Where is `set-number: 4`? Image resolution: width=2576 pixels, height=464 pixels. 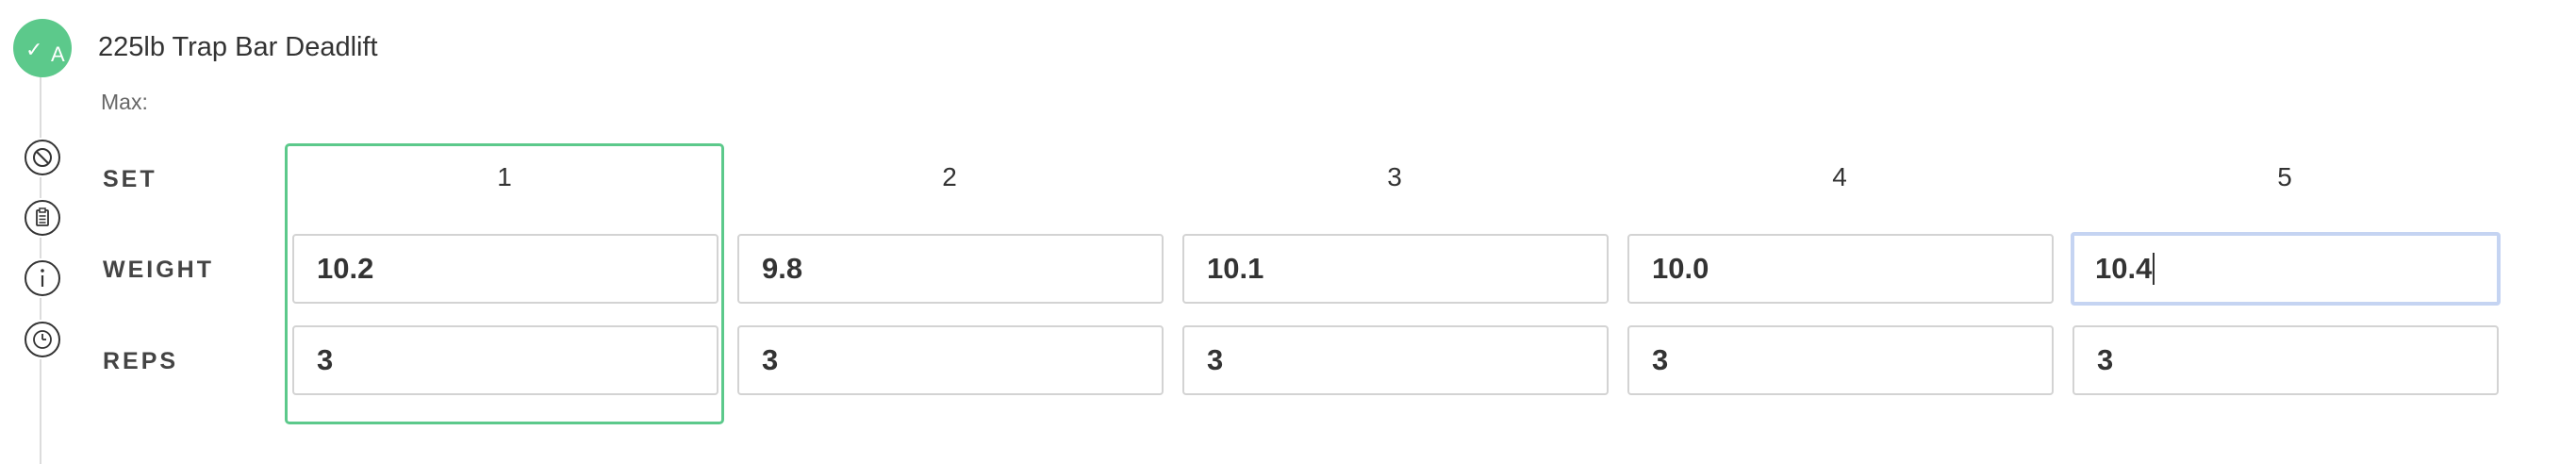
set-number: 4 is located at coordinates (1839, 176).